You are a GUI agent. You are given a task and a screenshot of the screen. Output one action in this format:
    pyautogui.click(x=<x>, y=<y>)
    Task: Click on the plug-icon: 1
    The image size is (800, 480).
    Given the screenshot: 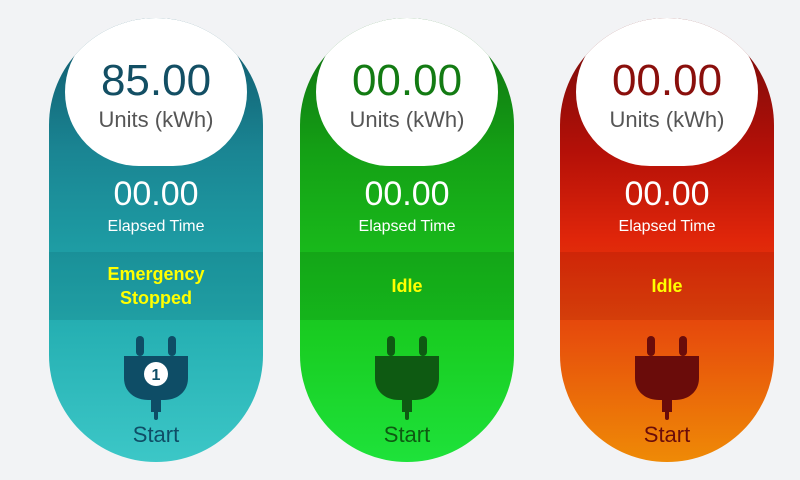 What is the action you would take?
    pyautogui.click(x=156, y=377)
    